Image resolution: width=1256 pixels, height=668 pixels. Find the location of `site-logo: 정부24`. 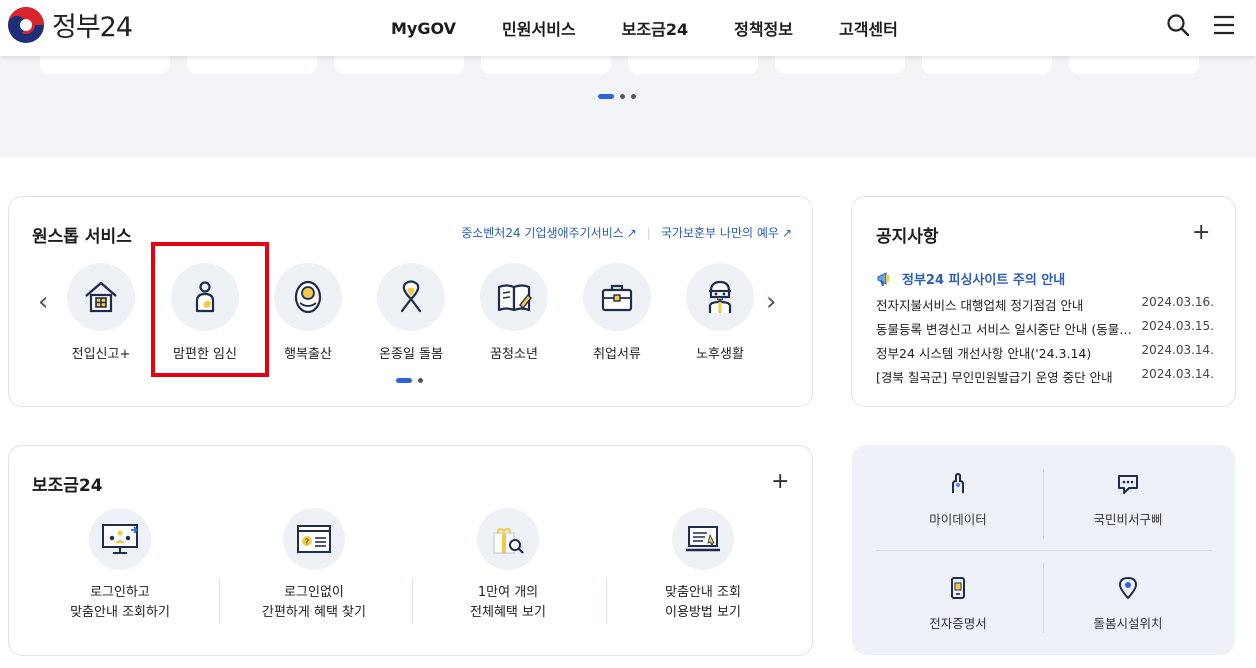

site-logo: 정부24 is located at coordinates (70, 24).